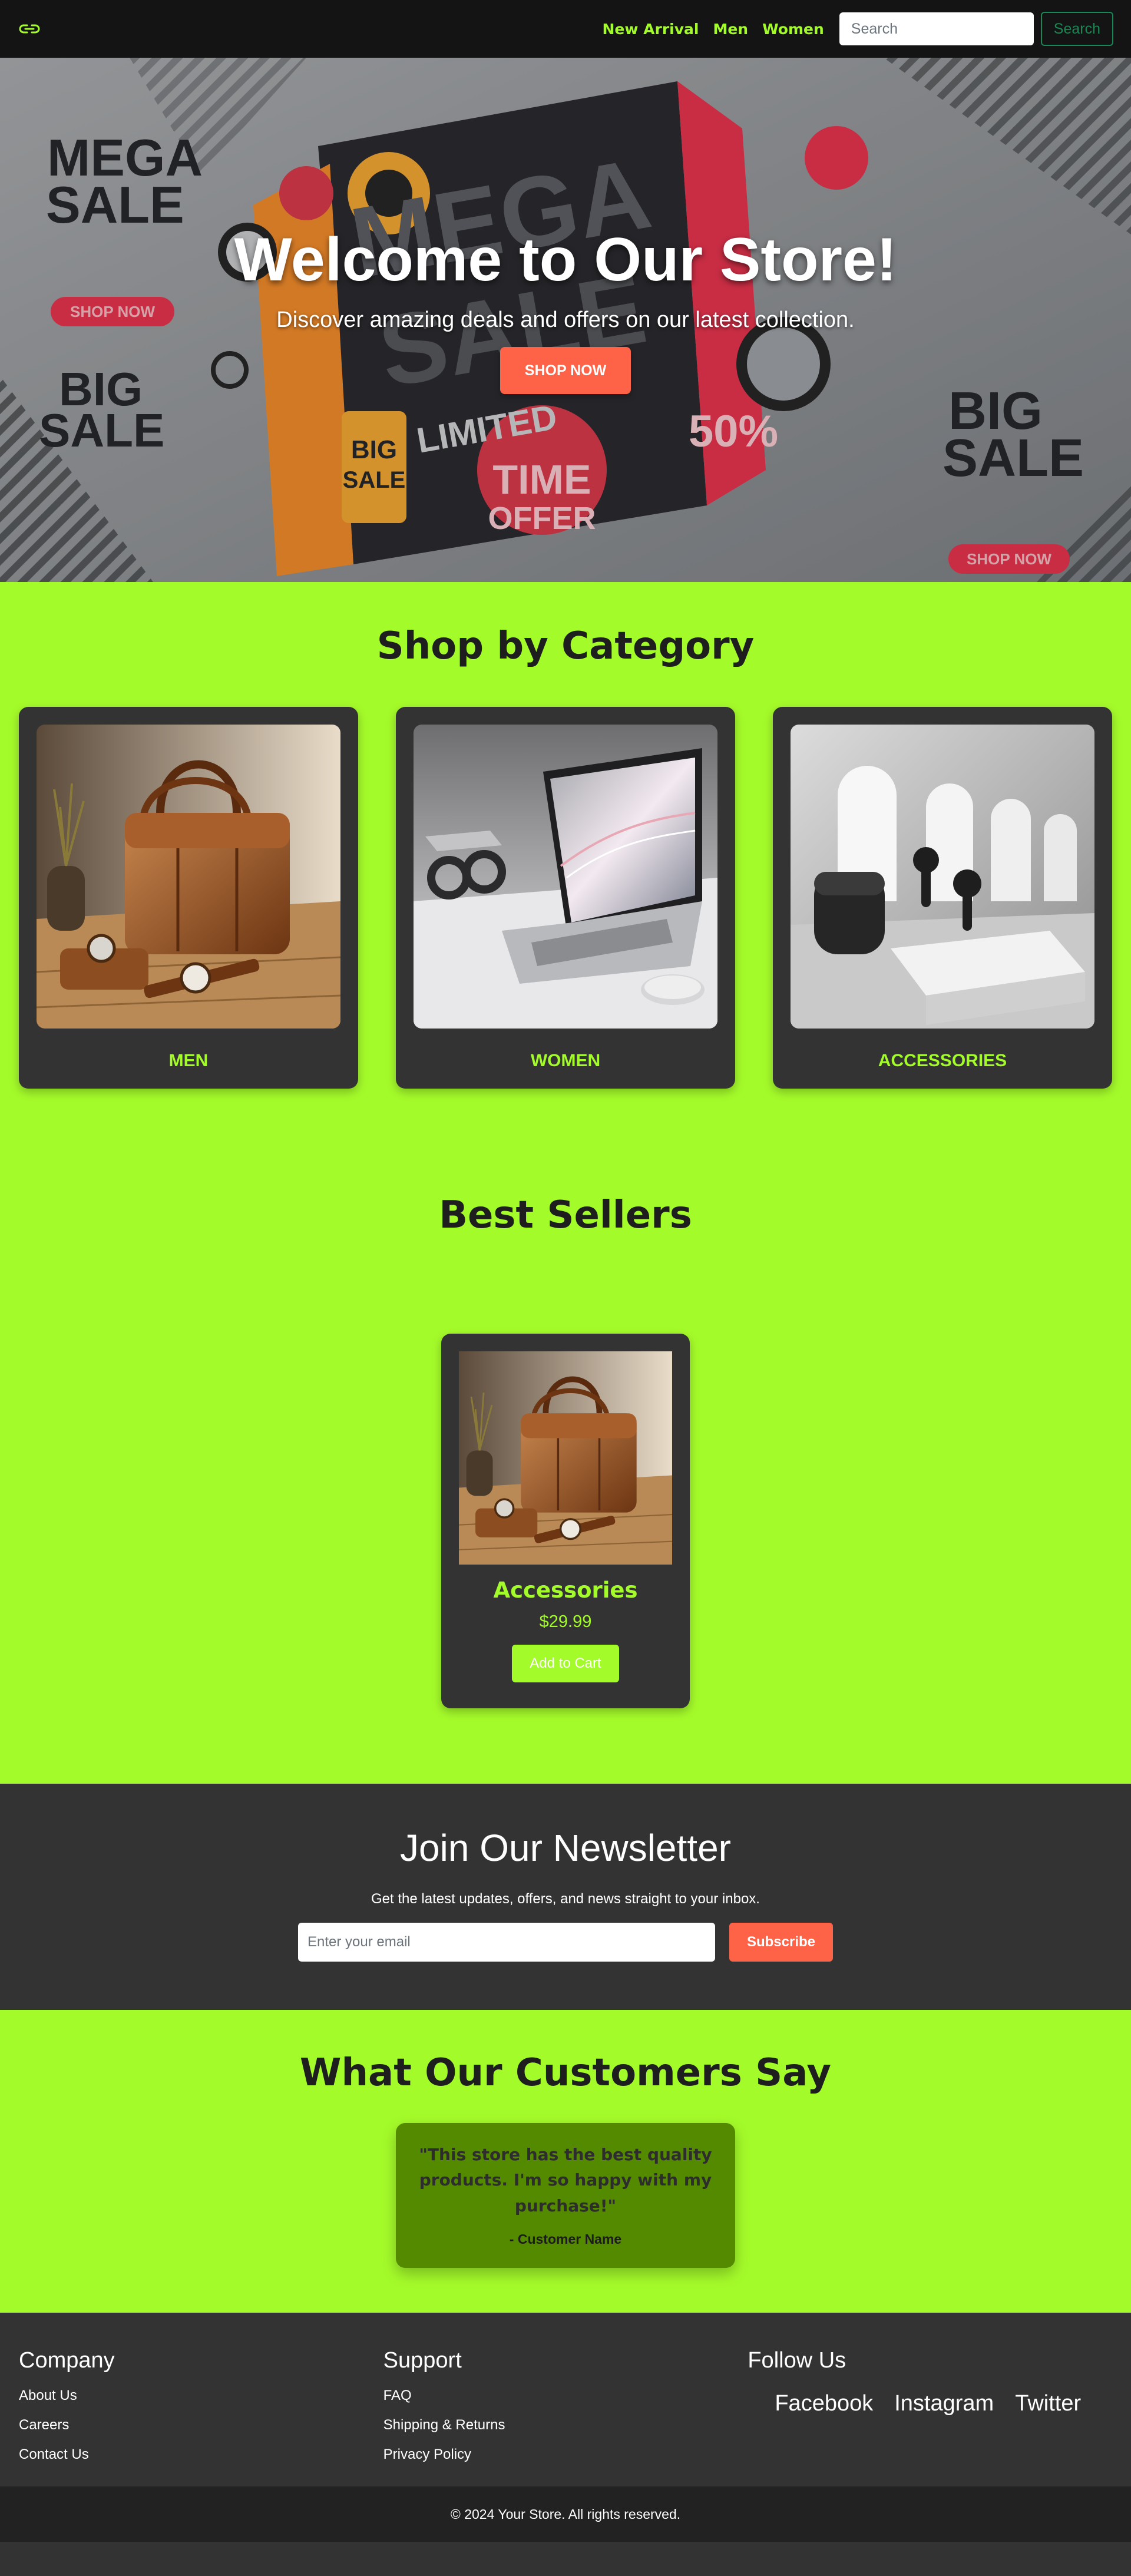  I want to click on footer-support-links: FAQ Shipping & Returns Privacy Policy, so click(565, 2425).